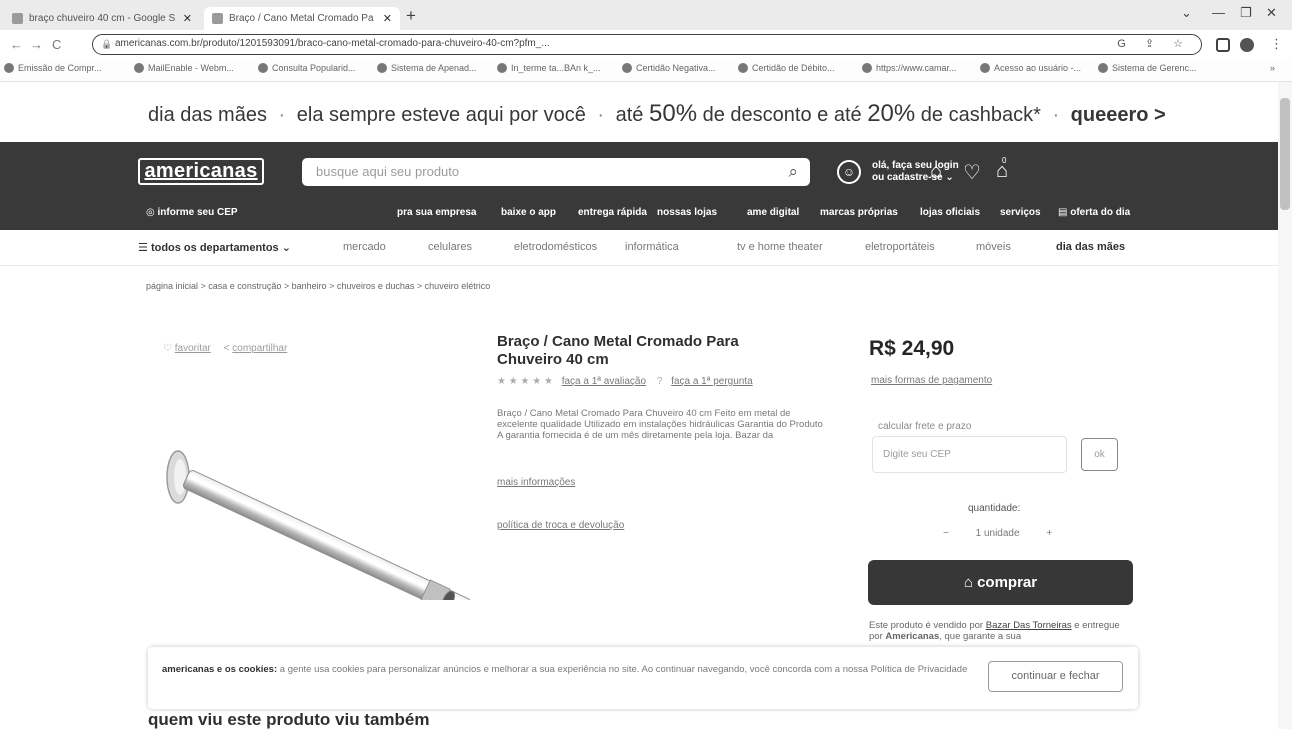 This screenshot has width=1292, height=729. Describe the element at coordinates (1020, 212) in the screenshot. I see `nav-link: serviços` at that location.